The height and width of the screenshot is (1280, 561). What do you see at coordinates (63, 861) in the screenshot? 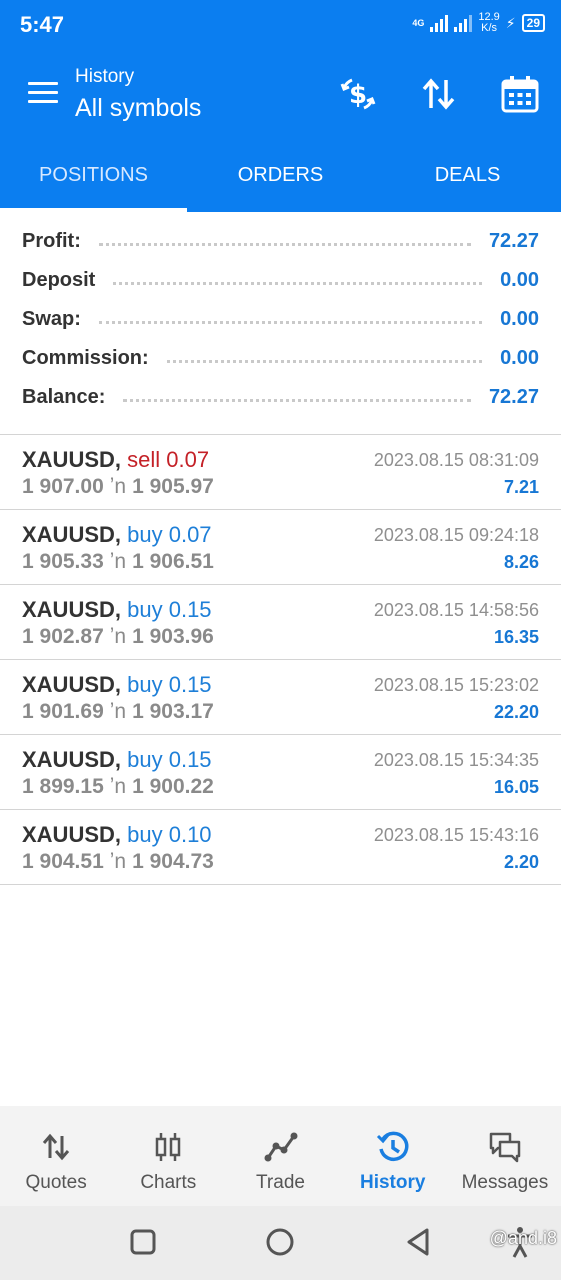
I see `deal-open-price: 1 904.51` at bounding box center [63, 861].